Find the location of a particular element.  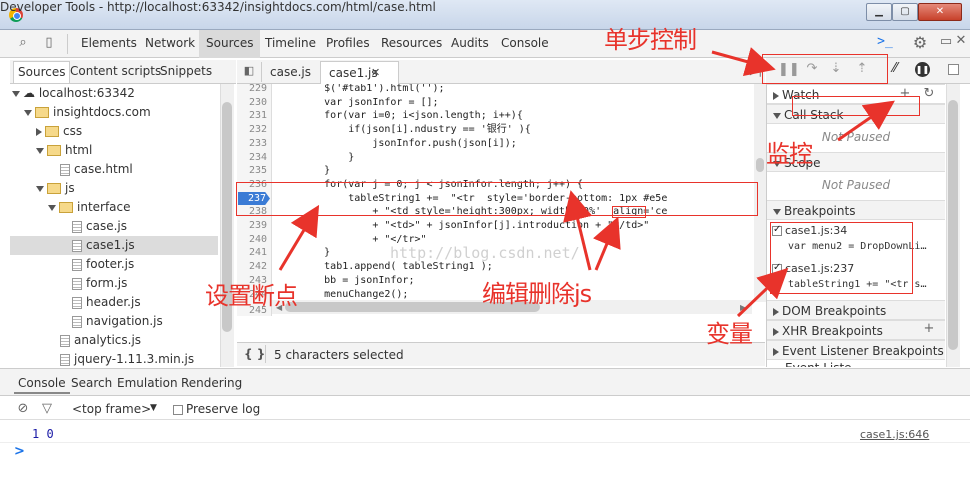

tree-item-header-js: header.js is located at coordinates (106, 302).